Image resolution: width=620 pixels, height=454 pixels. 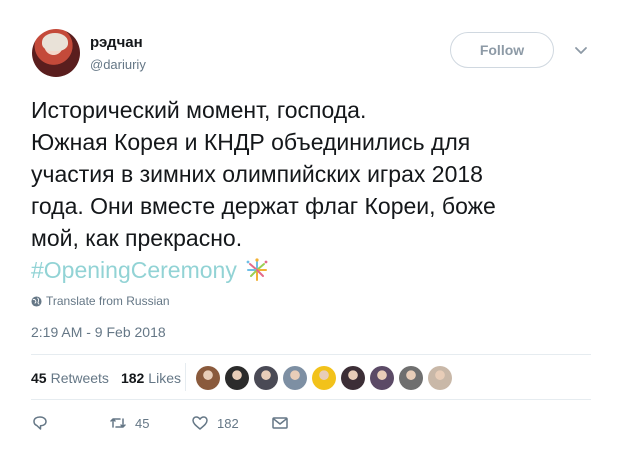 What do you see at coordinates (98, 332) in the screenshot?
I see `tweet-timestamp: 2:19 AM - 9 Feb 2018` at bounding box center [98, 332].